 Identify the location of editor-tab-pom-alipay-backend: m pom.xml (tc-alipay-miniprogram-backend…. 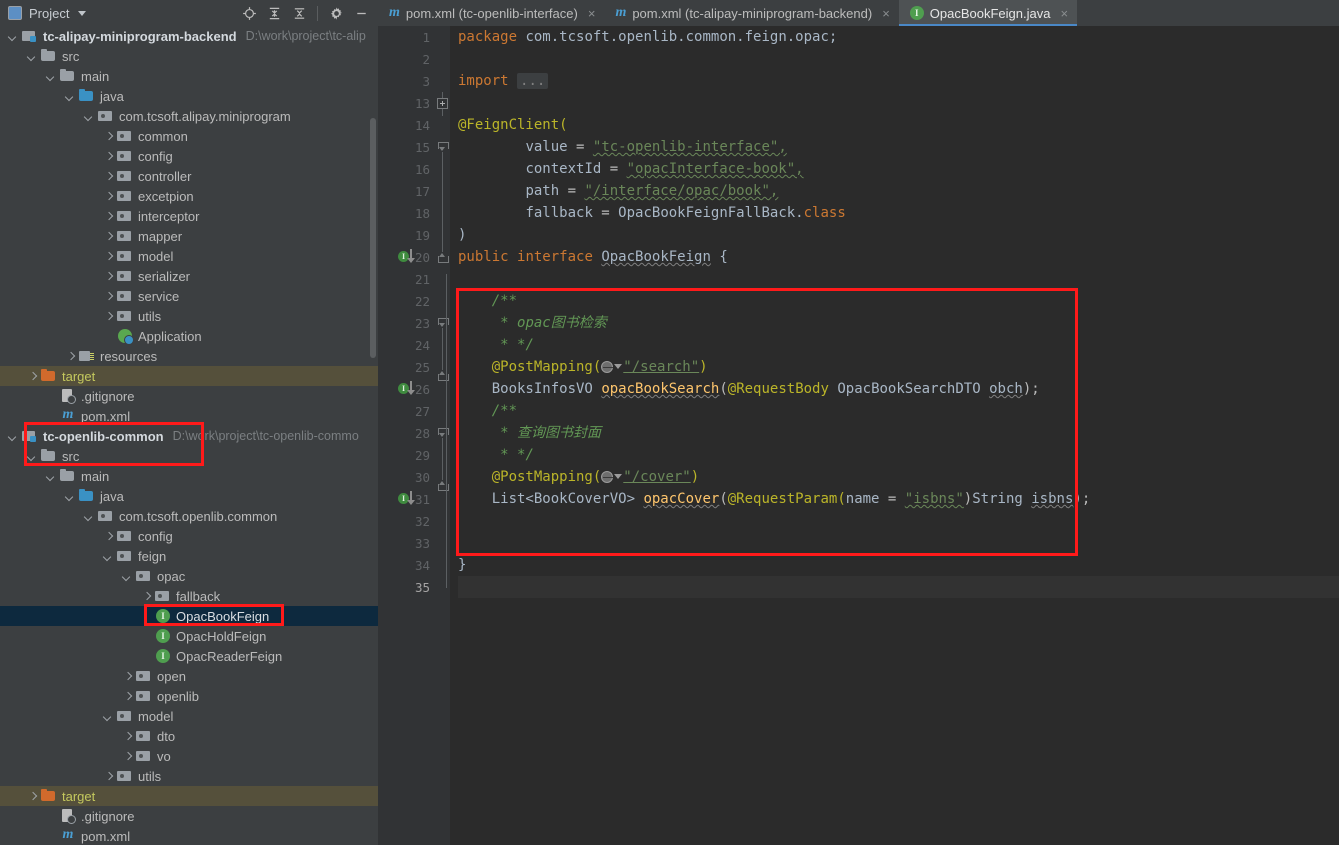
(751, 13).